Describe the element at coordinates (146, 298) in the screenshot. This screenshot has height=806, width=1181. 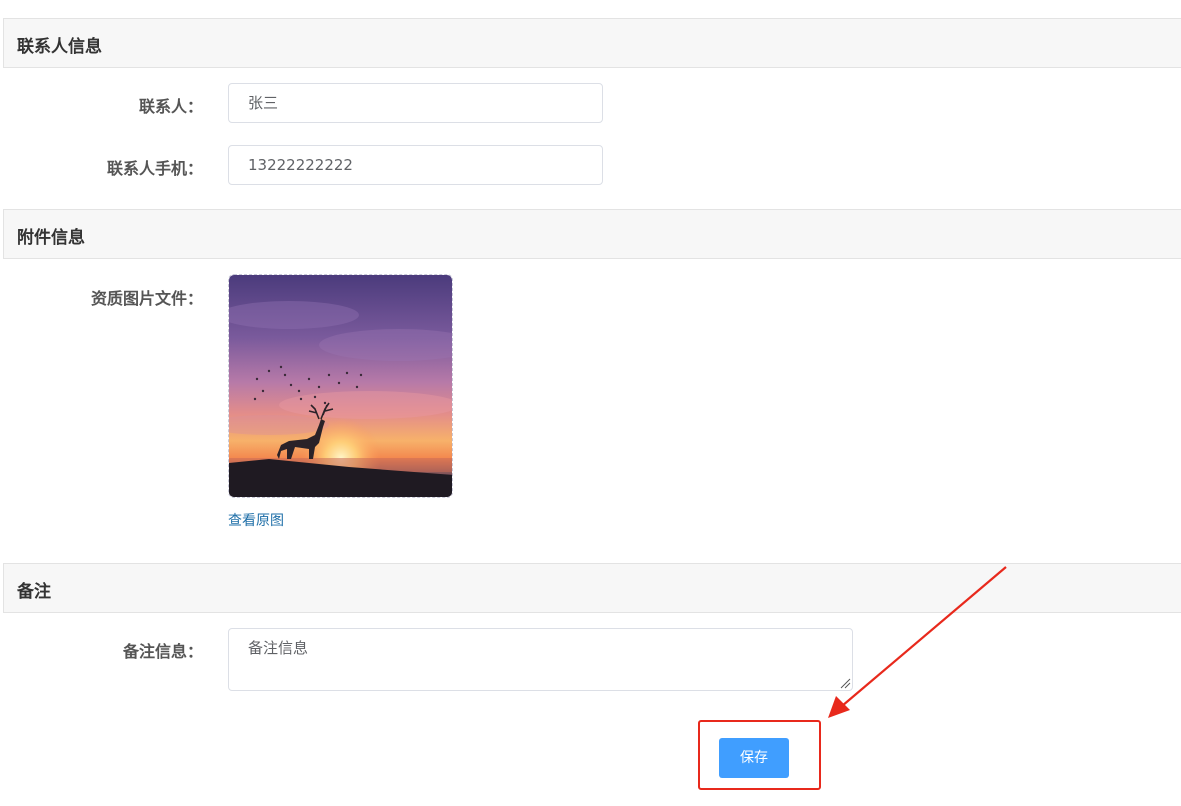
I see `qualification-image-label: 资质图片文件：` at that location.